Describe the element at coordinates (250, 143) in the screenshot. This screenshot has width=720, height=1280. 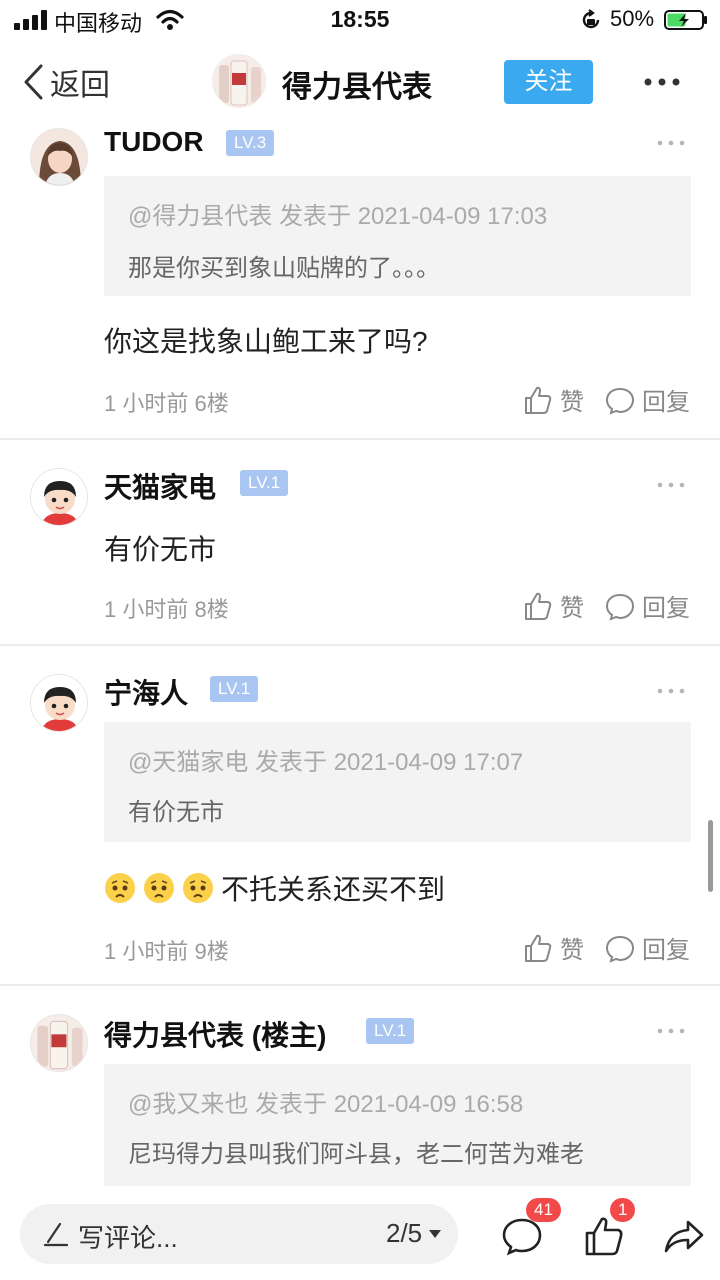
I see `level-badge: LV.3` at that location.